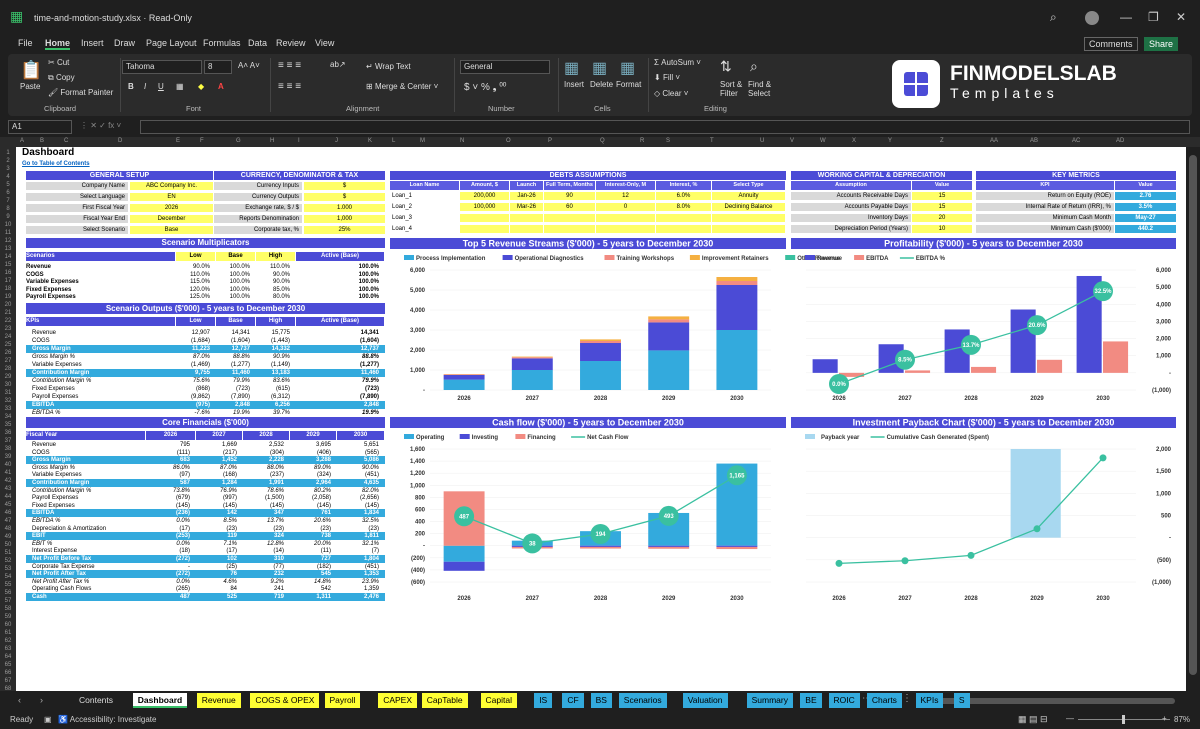  I want to click on row-header: 64, so click(8, 657).